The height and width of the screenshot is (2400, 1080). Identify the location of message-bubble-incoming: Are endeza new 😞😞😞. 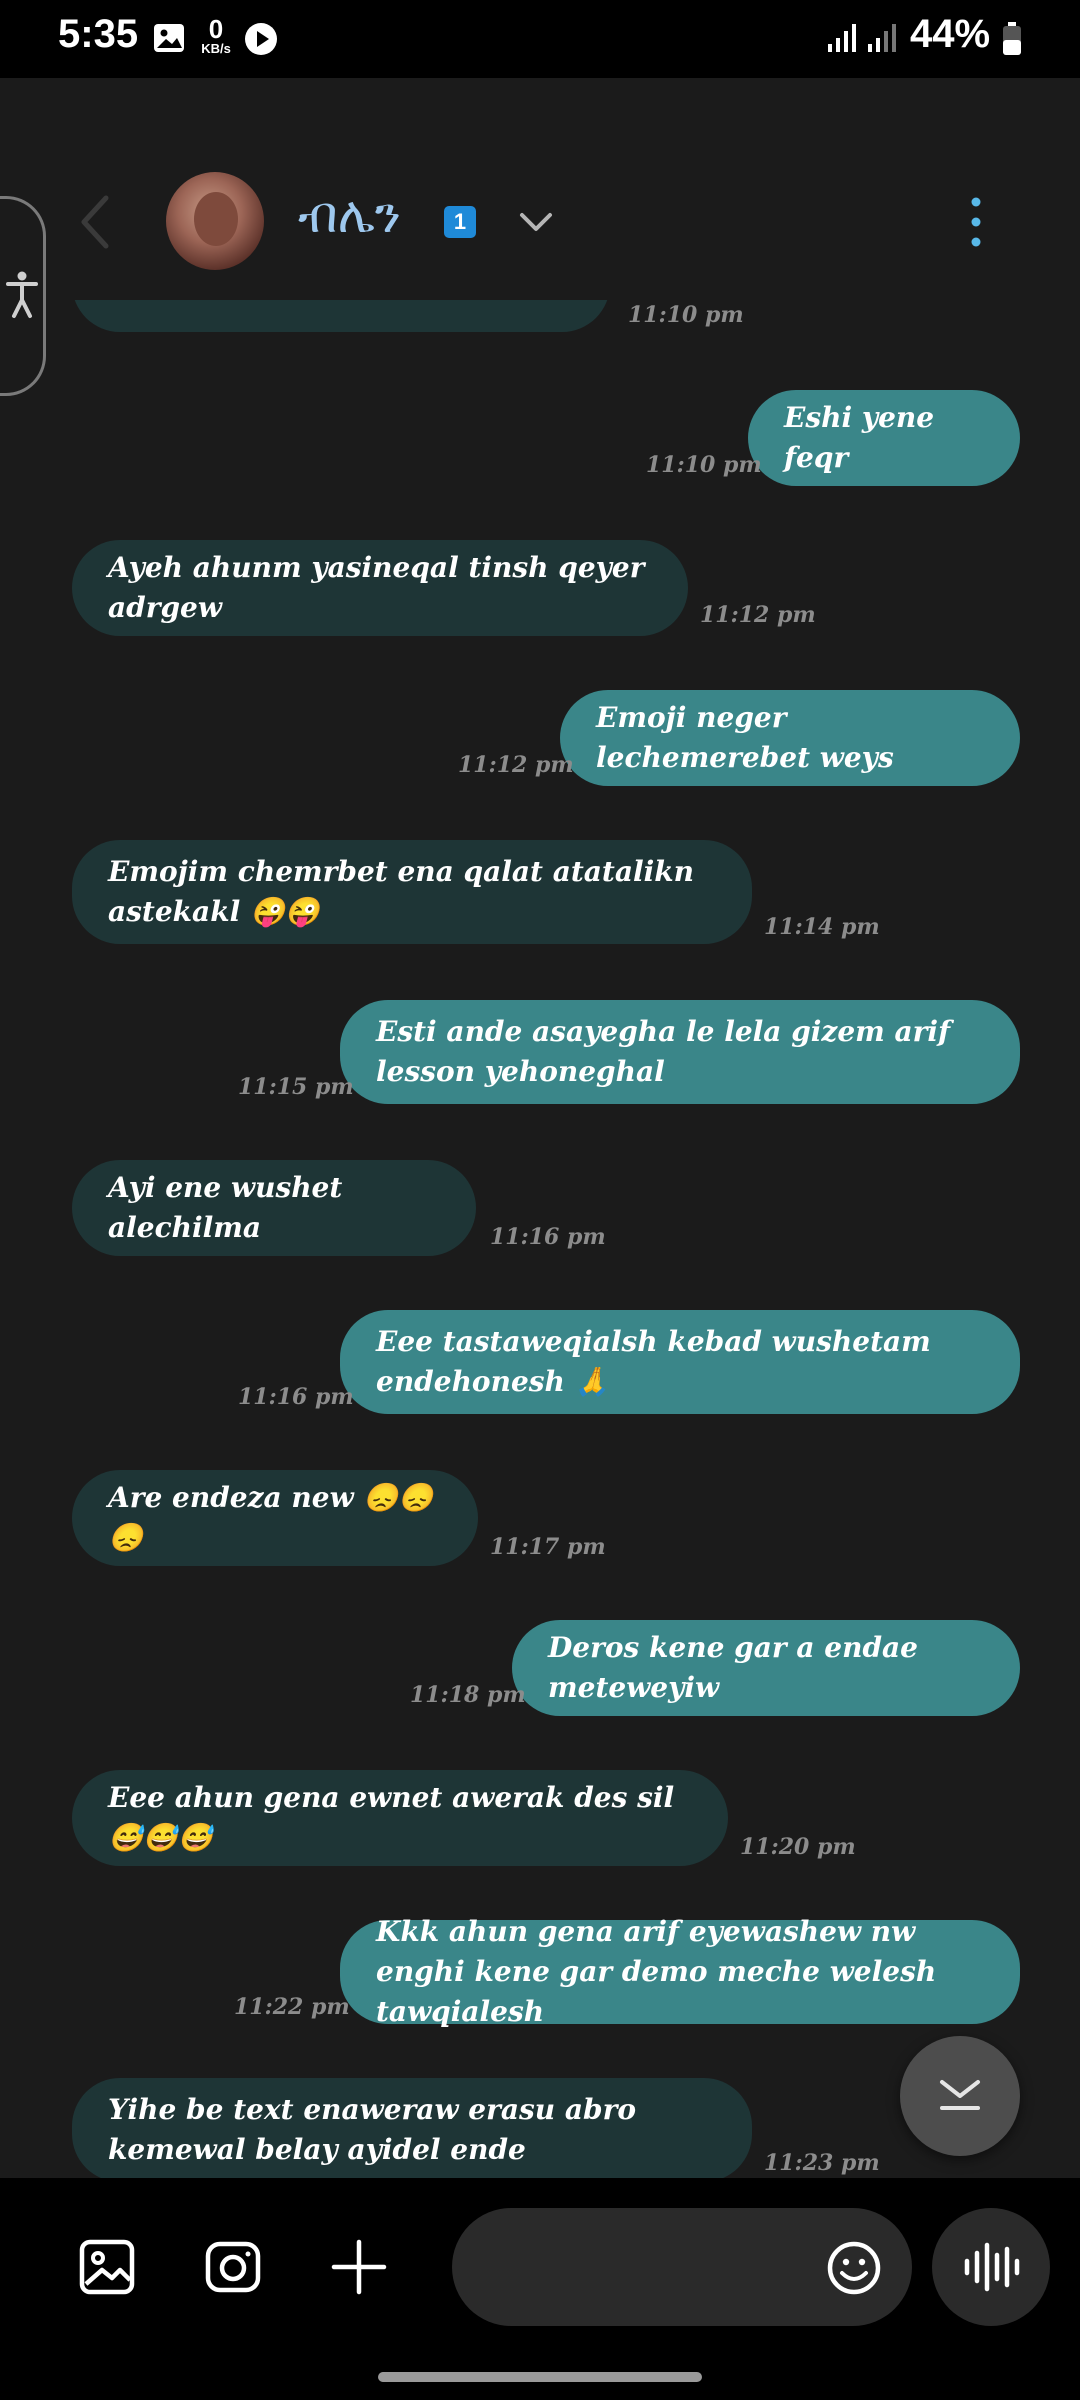
(275, 1518).